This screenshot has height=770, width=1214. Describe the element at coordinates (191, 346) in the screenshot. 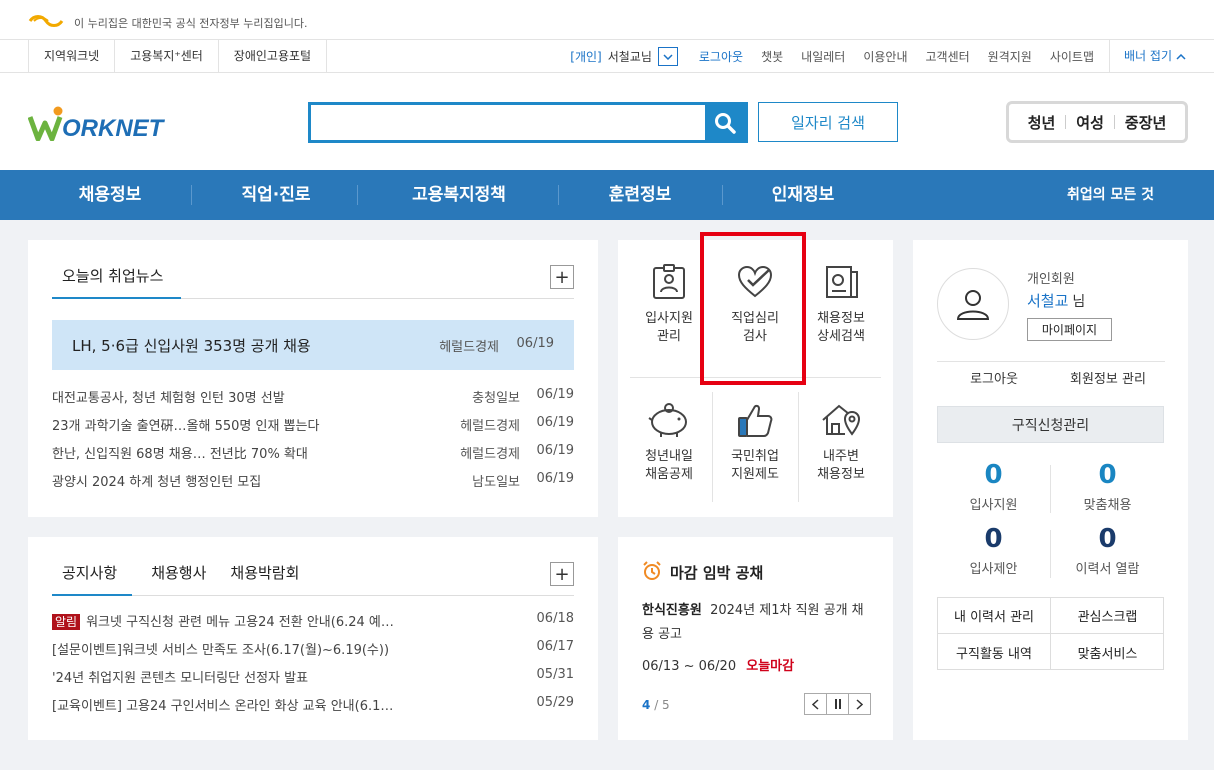

I see `headline-title: LH, 5·6급 신입사원 353명 공개 채용` at that location.